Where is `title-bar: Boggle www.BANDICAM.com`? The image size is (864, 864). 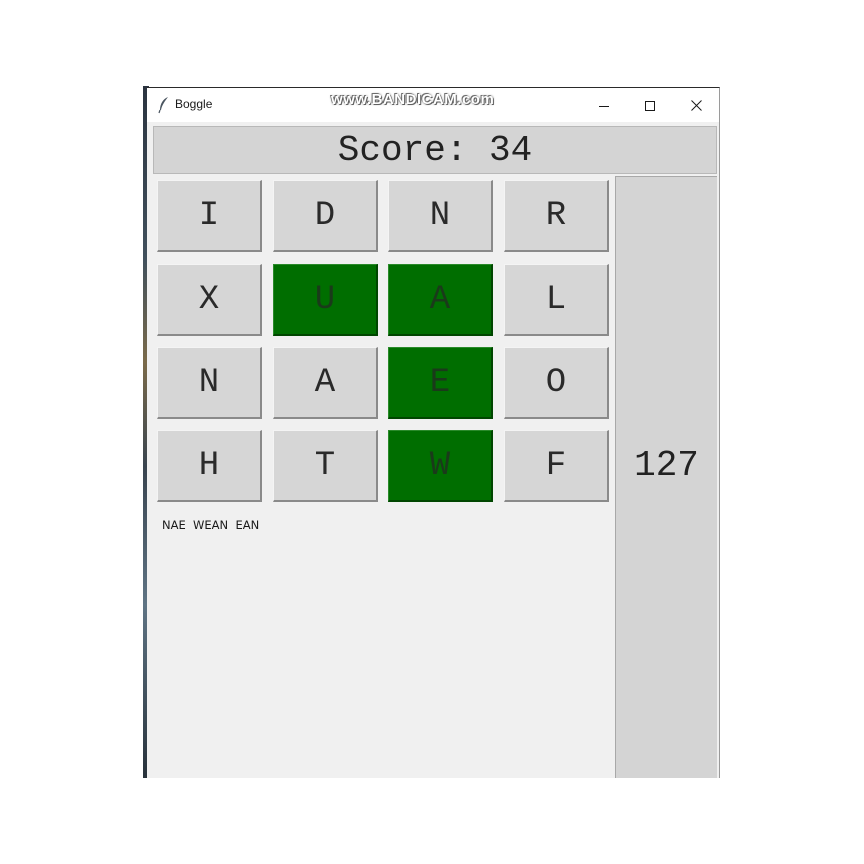
title-bar: Boggle www.BANDICAM.com is located at coordinates (433, 105).